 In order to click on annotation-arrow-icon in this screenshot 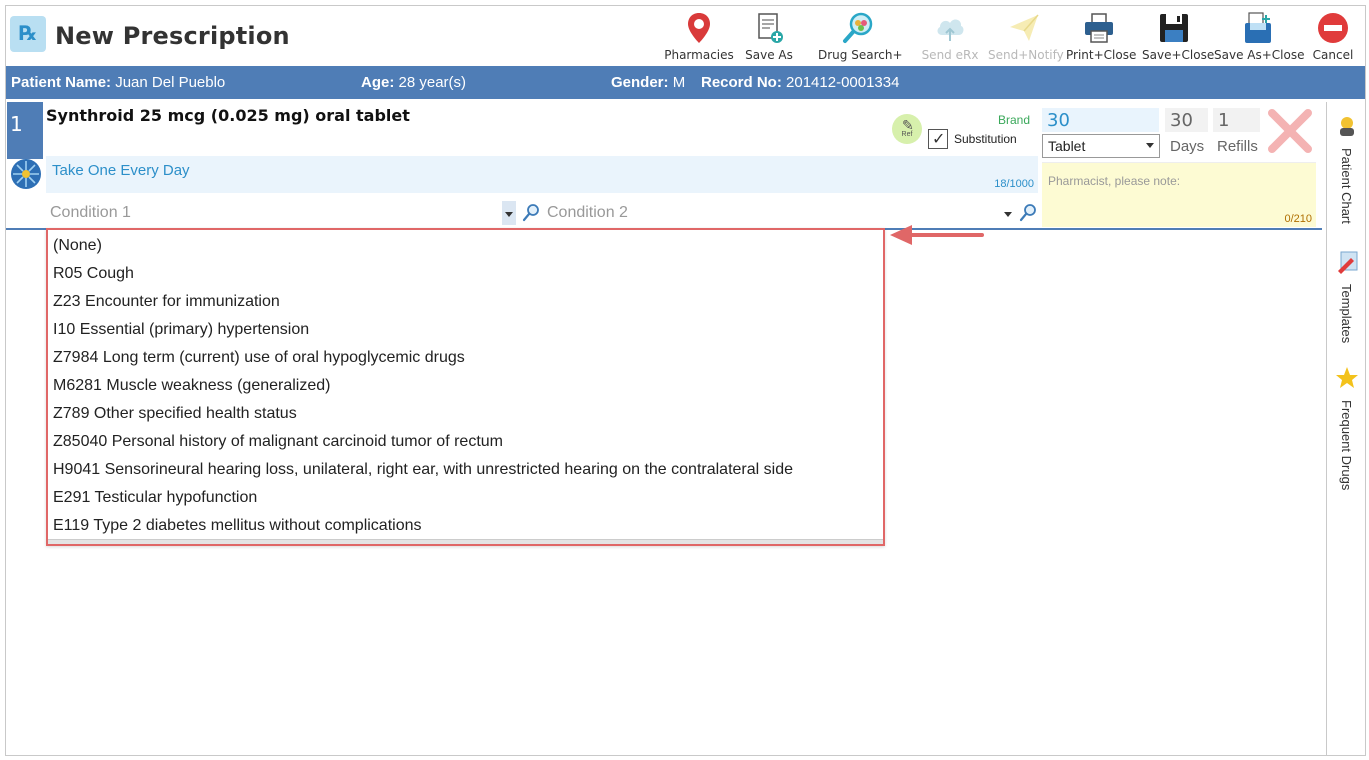, I will do `click(937, 235)`.